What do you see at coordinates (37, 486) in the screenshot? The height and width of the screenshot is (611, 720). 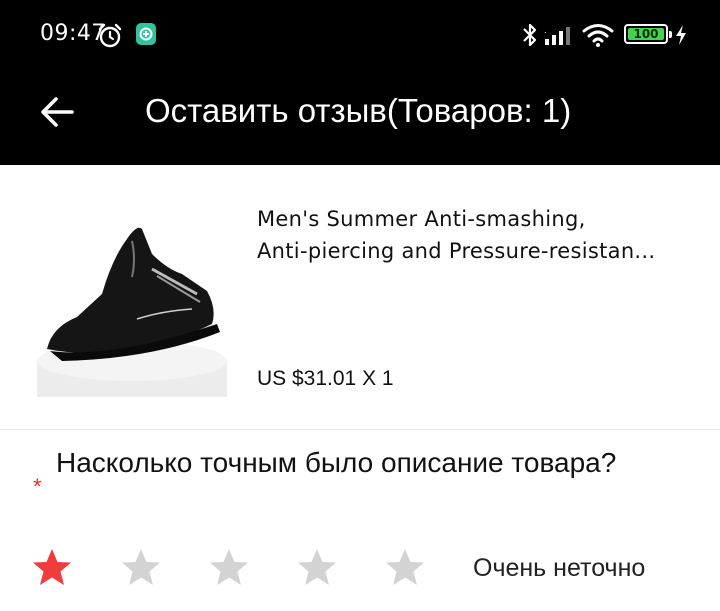 I see `required-mark: *` at bounding box center [37, 486].